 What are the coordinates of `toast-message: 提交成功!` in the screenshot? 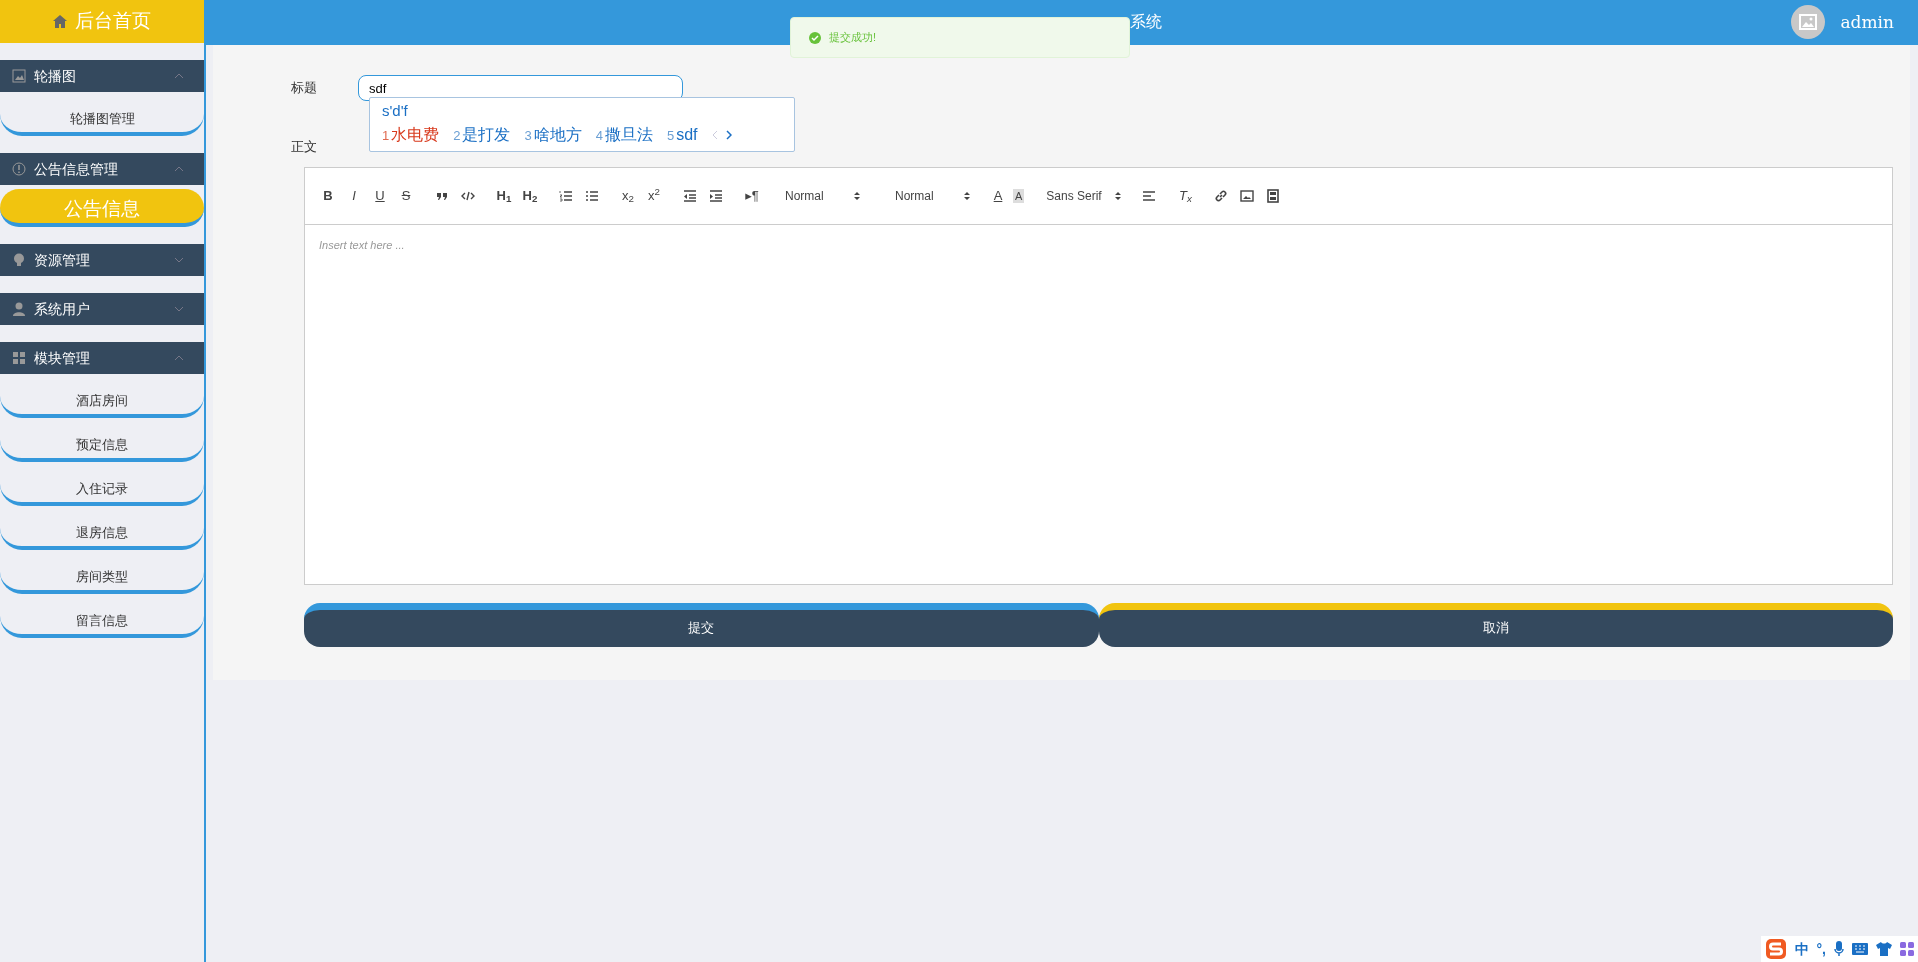 It's located at (853, 38).